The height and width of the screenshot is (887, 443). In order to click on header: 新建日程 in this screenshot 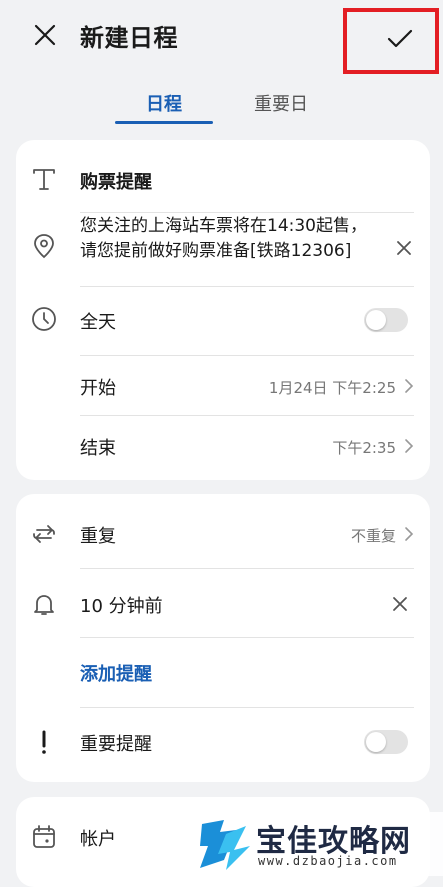, I will do `click(221, 38)`.